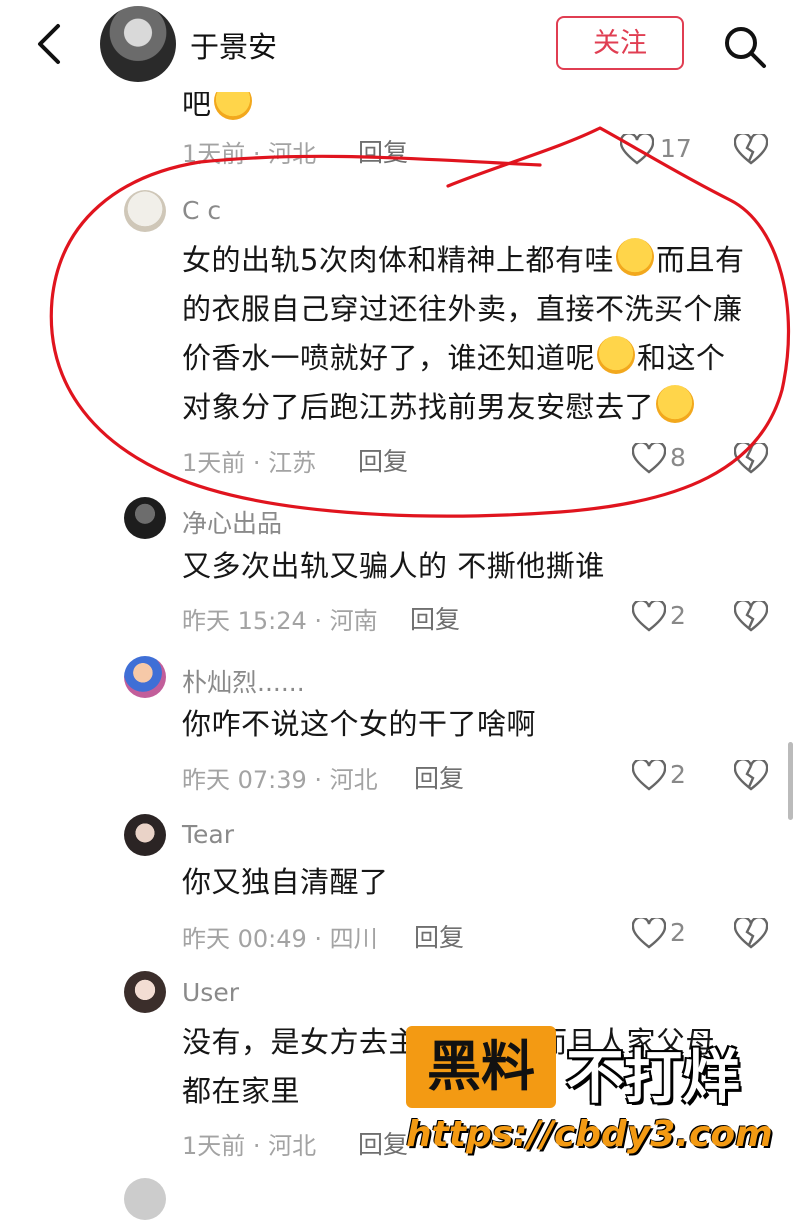 This screenshot has width=800, height=1220. I want to click on profile-avatar, so click(138, 44).